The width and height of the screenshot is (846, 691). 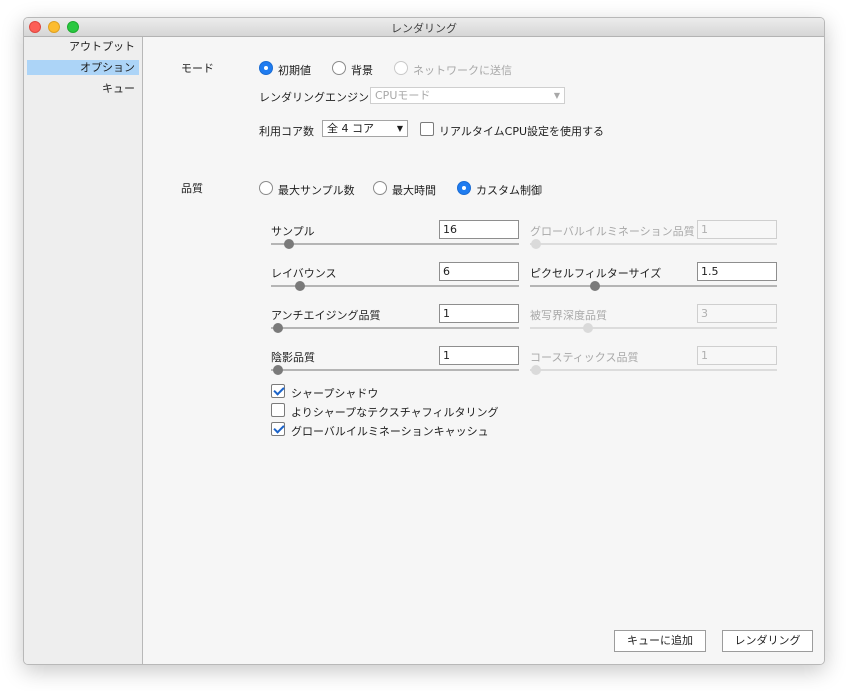 What do you see at coordinates (83, 350) in the screenshot?
I see `sidebar: アウトプット オプション キュー` at bounding box center [83, 350].